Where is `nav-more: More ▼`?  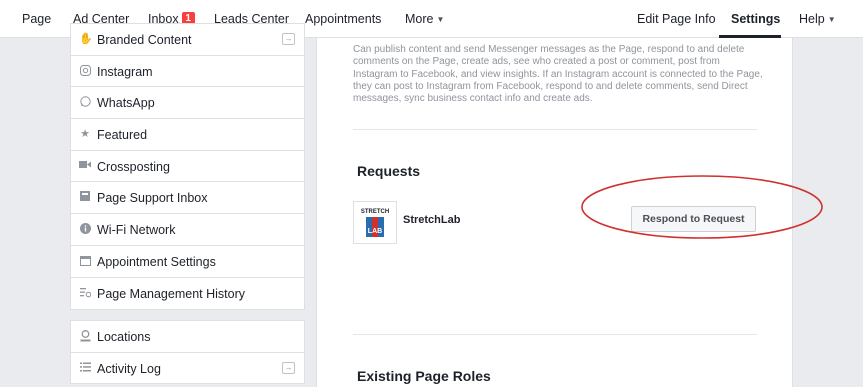
nav-more: More ▼ is located at coordinates (424, 19).